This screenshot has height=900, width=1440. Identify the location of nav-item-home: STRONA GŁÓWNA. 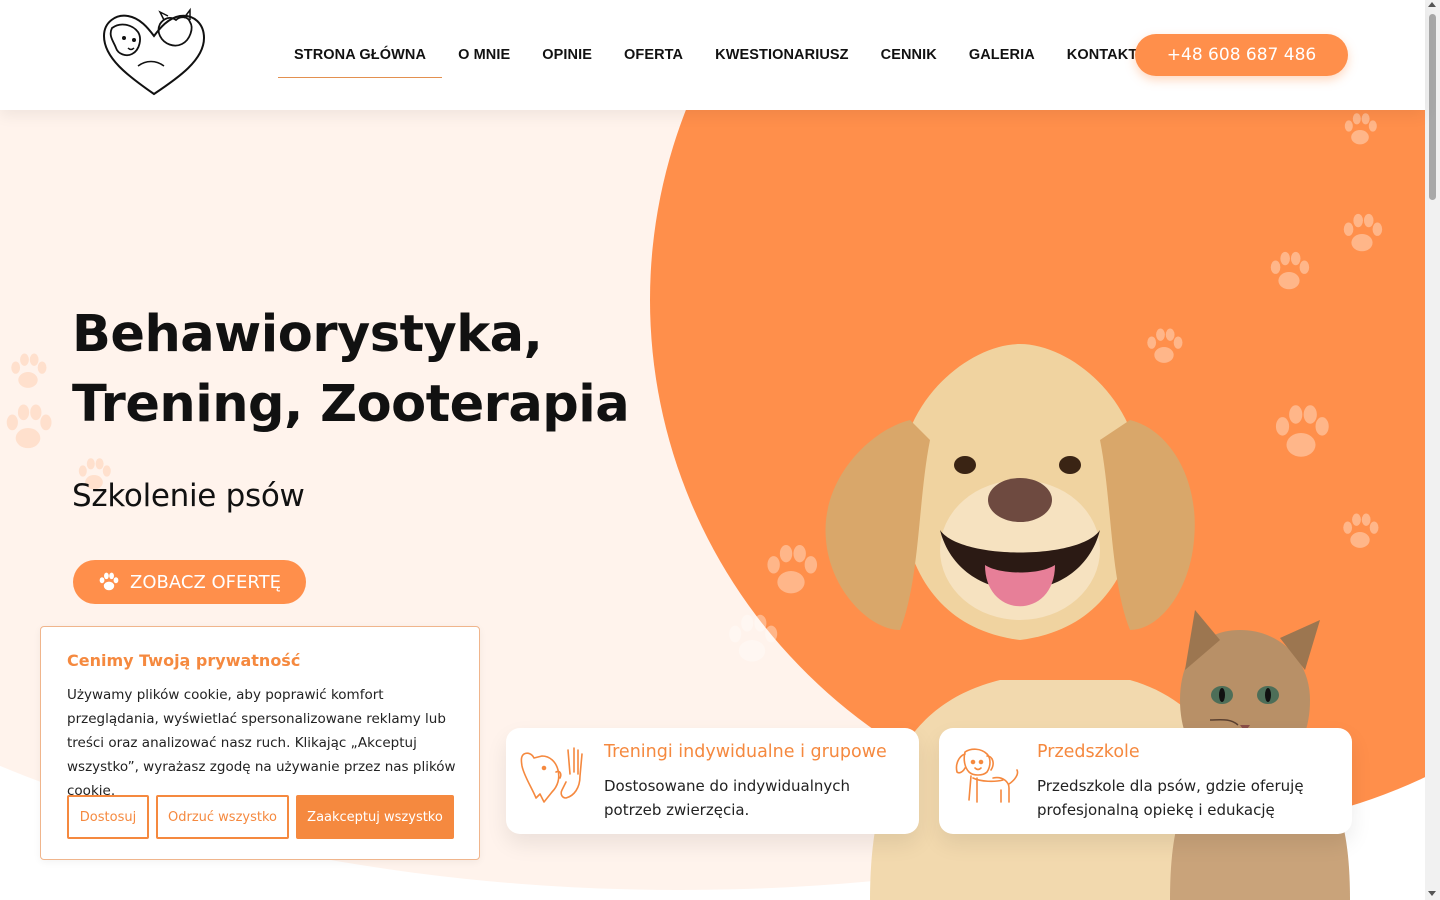
(360, 56).